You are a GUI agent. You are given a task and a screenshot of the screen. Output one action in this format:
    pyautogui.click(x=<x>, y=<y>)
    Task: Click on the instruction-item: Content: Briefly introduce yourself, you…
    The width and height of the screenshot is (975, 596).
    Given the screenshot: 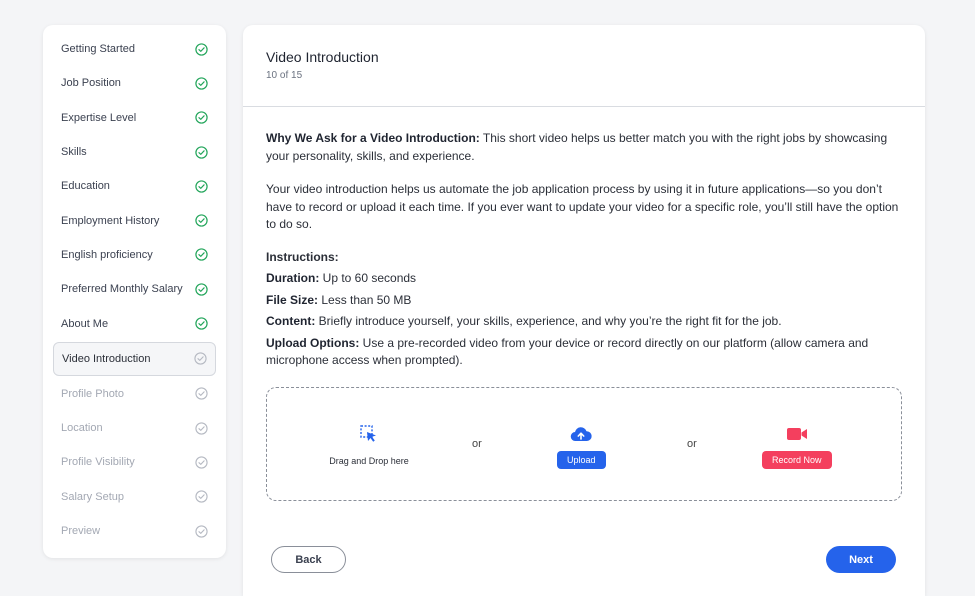 What is the action you would take?
    pyautogui.click(x=583, y=322)
    